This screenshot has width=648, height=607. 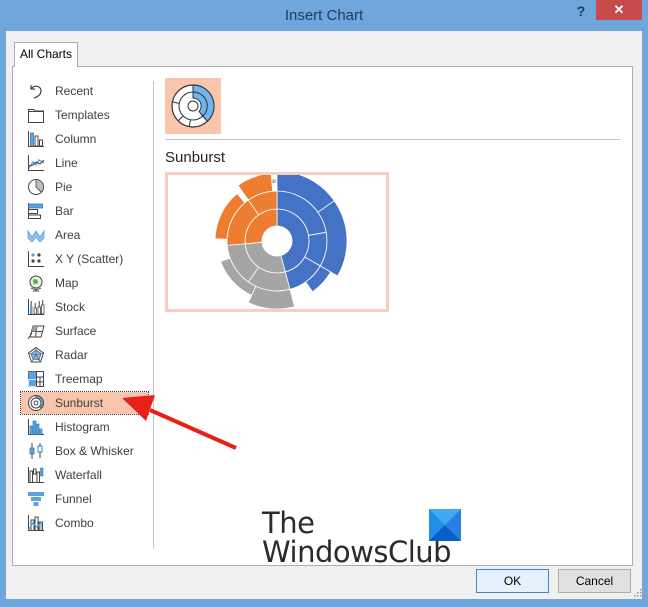 What do you see at coordinates (36, 379) in the screenshot?
I see `treemap-chart-icon` at bounding box center [36, 379].